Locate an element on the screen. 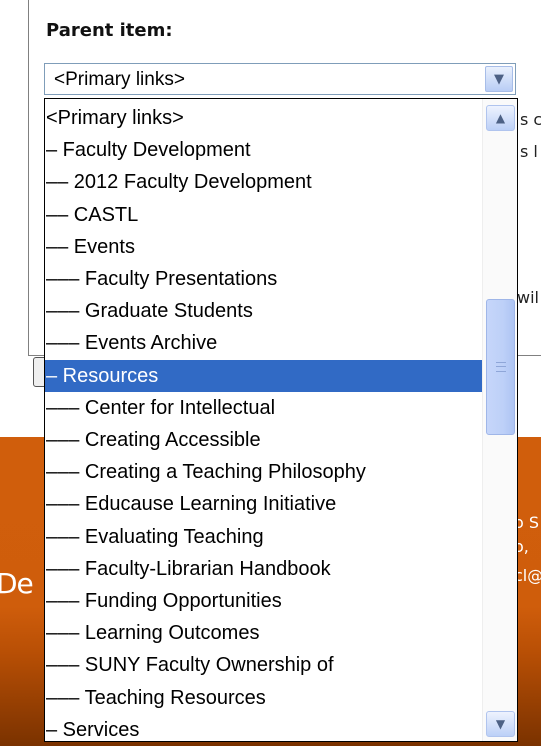 Image resolution: width=541 pixels, height=746 pixels. dropdown-option: ––– Teaching Resources is located at coordinates (264, 698).